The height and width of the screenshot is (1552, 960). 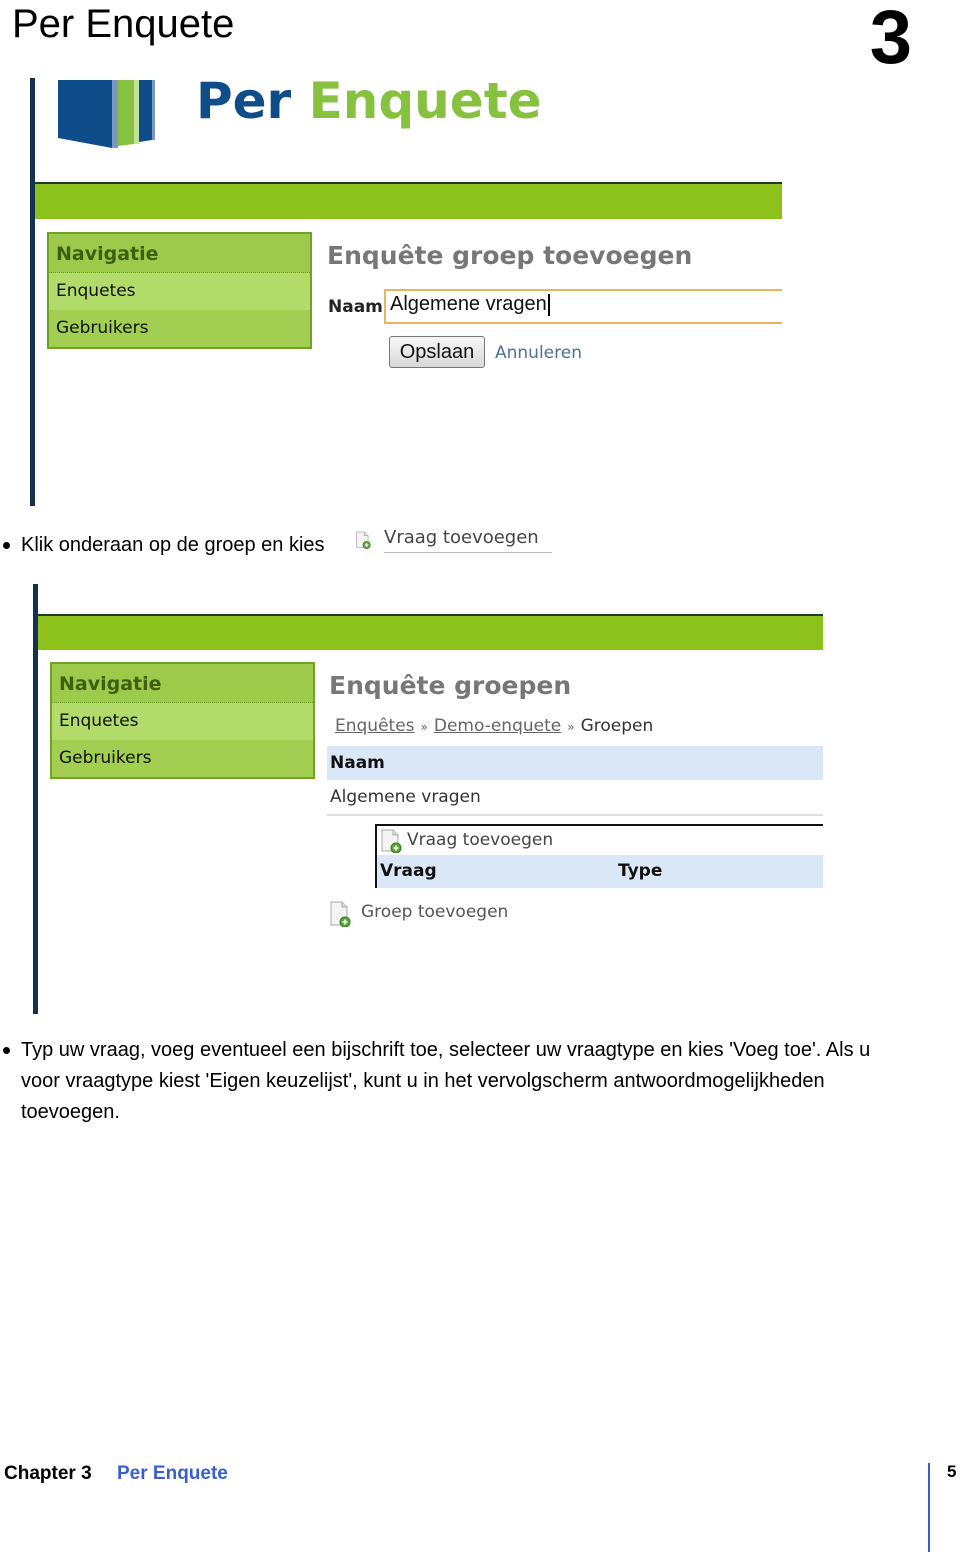 I want to click on questions-subtable: Vraag toevoegen Vraag Type, so click(x=599, y=856).